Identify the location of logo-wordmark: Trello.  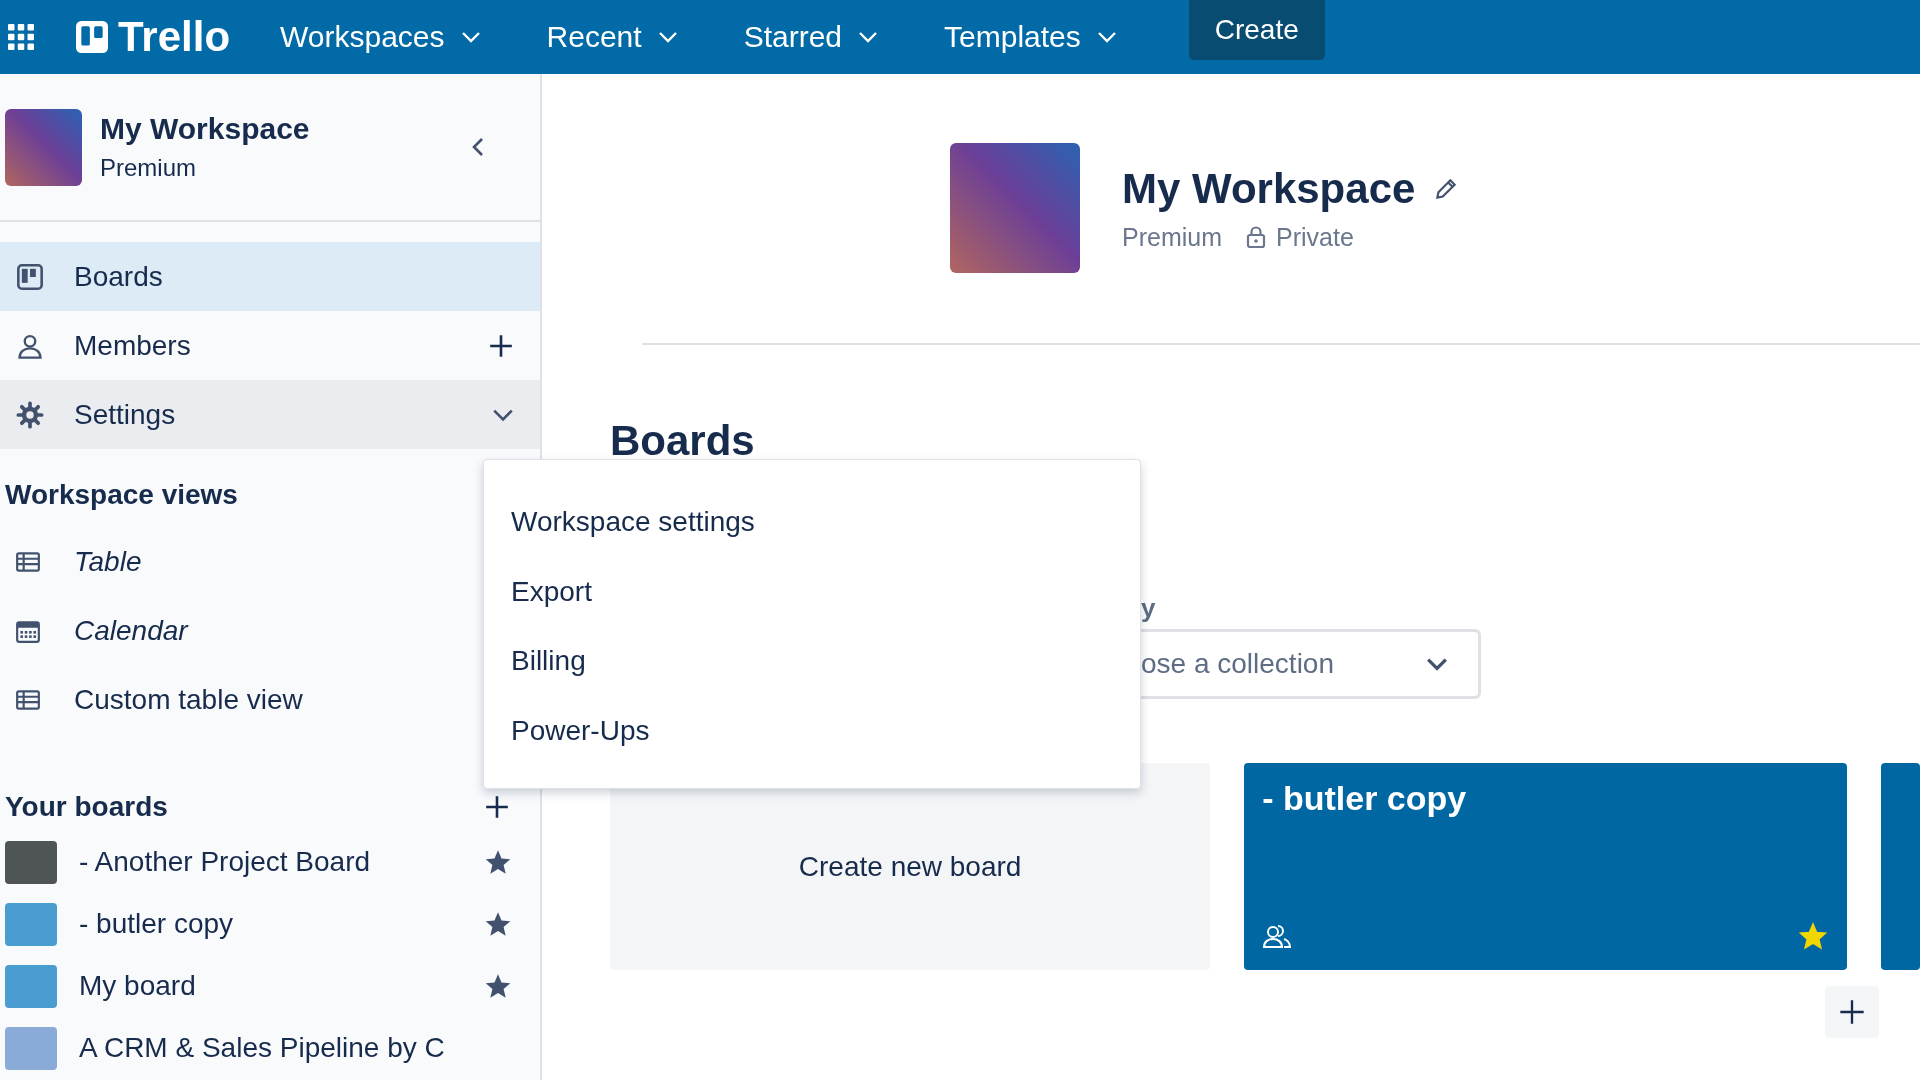
(174, 37).